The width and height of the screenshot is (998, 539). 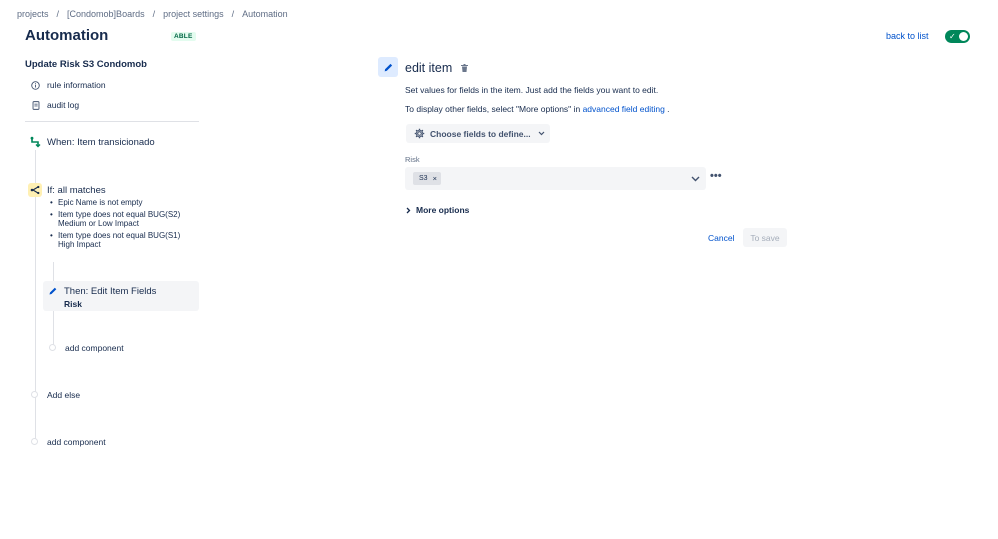 What do you see at coordinates (94, 348) in the screenshot?
I see `add-component-inner-button: add component` at bounding box center [94, 348].